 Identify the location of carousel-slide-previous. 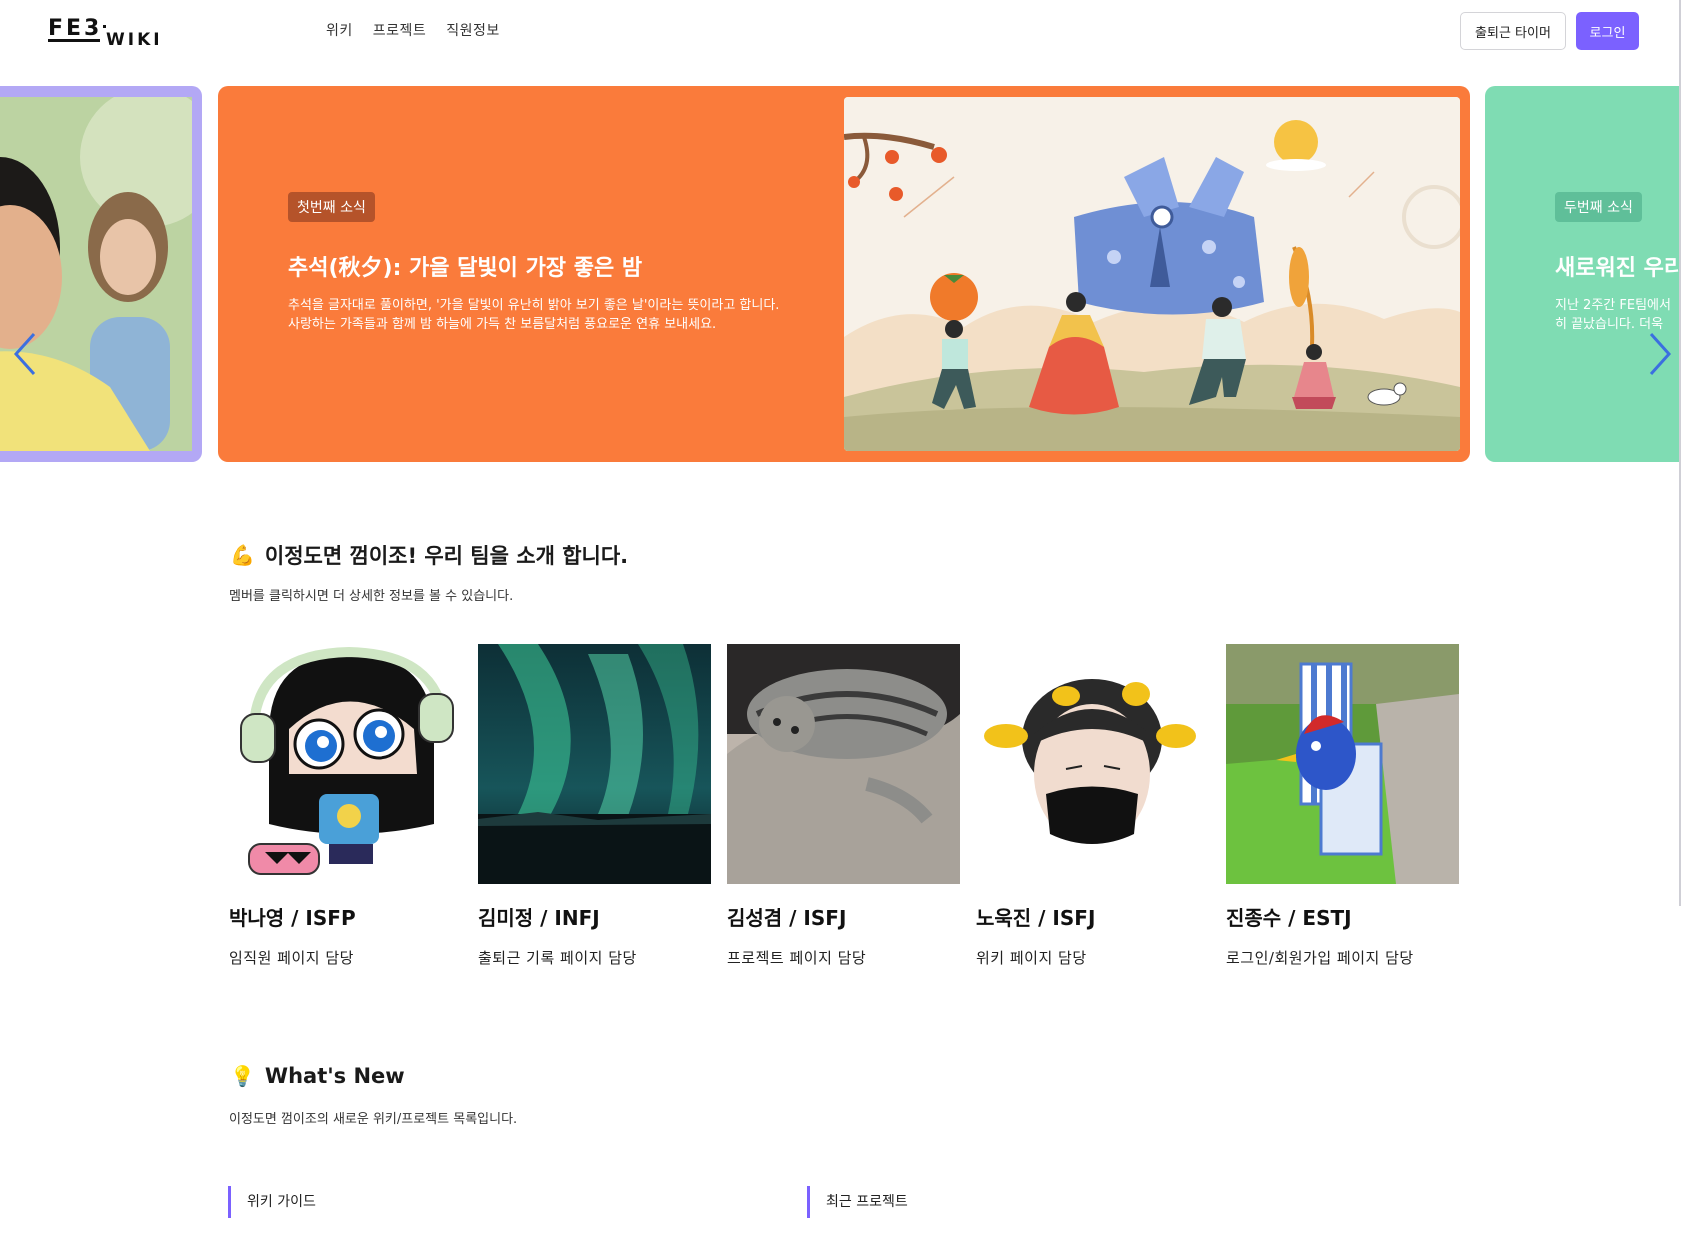
(101, 274).